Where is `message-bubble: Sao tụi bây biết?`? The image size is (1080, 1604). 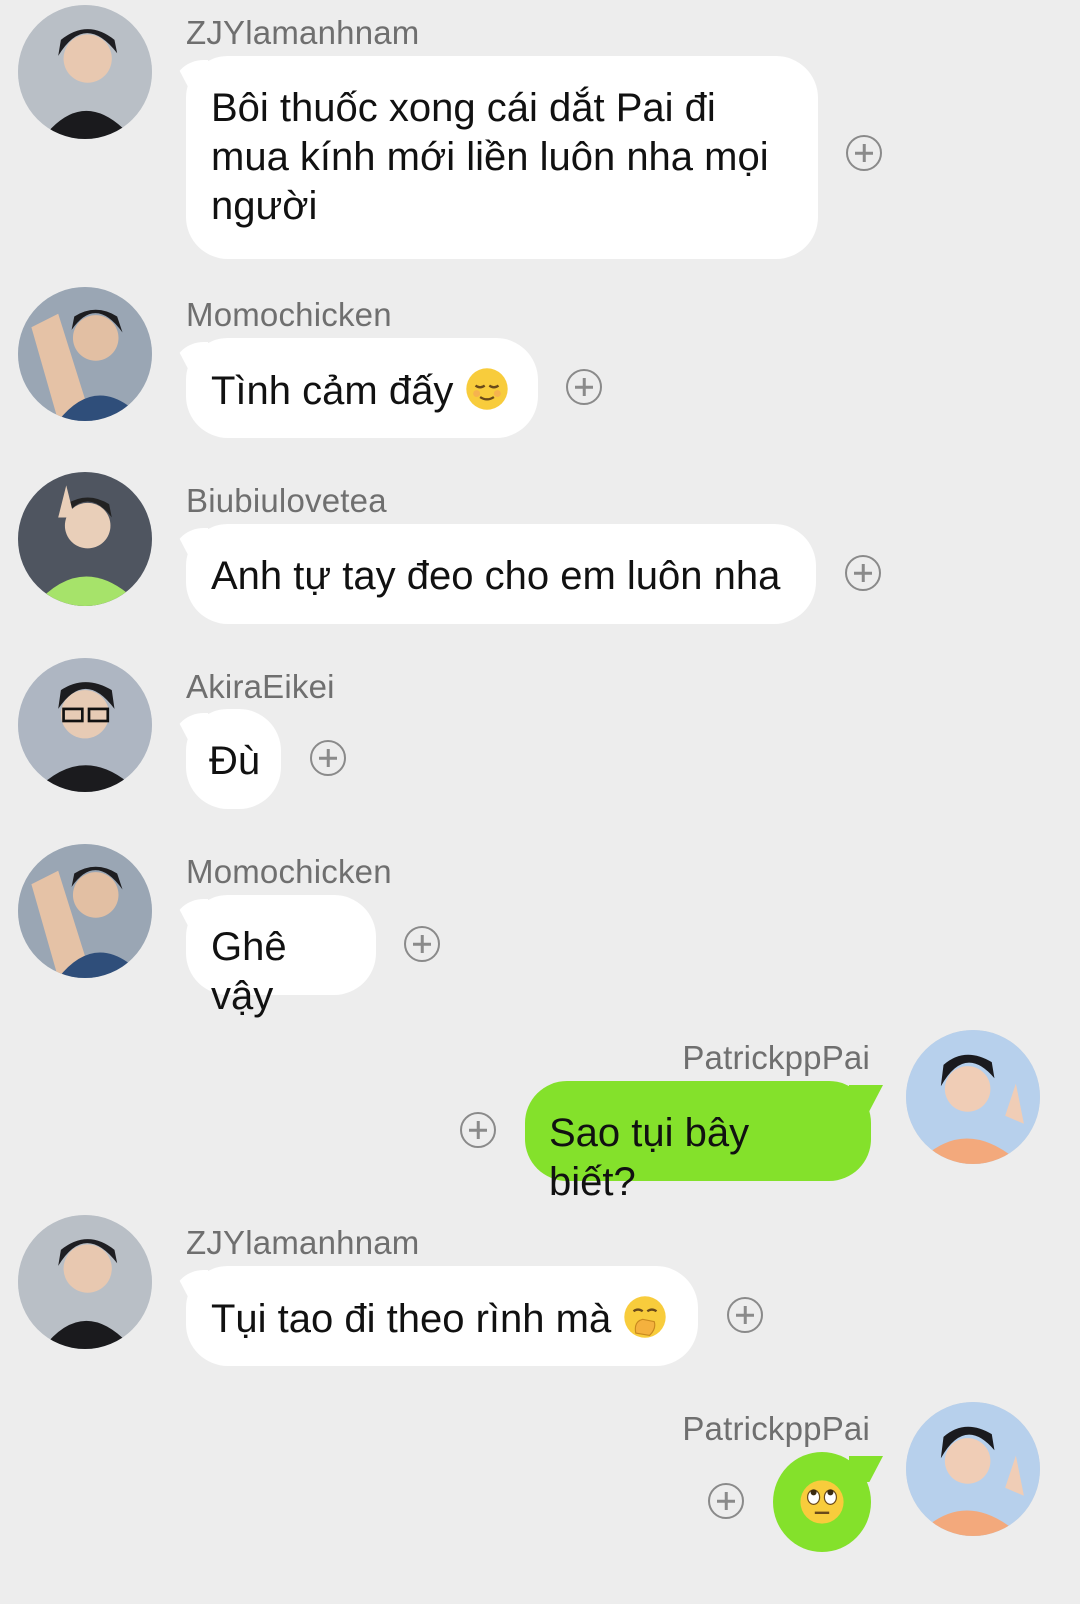
message-bubble: Sao tụi bây biết? is located at coordinates (698, 1142).